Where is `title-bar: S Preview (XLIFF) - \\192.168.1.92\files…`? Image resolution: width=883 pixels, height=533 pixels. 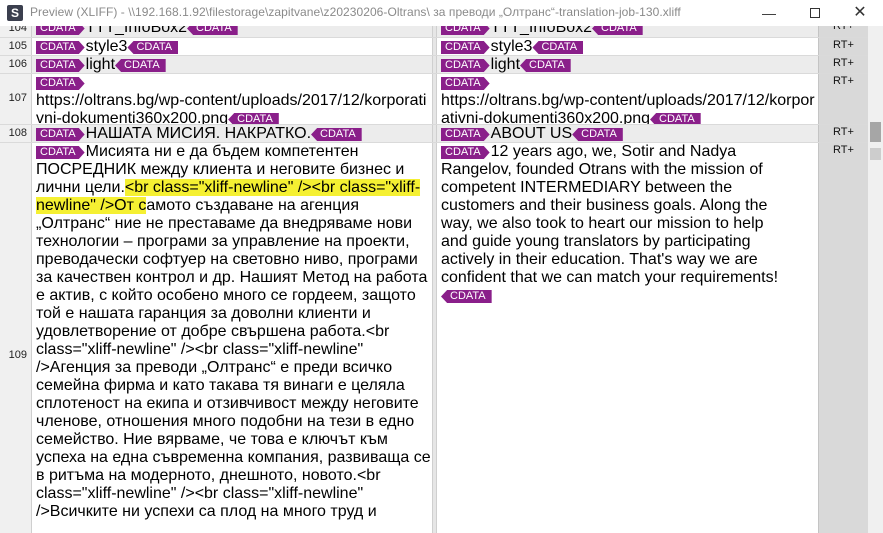 title-bar: S Preview (XLIFF) - \\192.168.1.92\files… is located at coordinates (441, 13).